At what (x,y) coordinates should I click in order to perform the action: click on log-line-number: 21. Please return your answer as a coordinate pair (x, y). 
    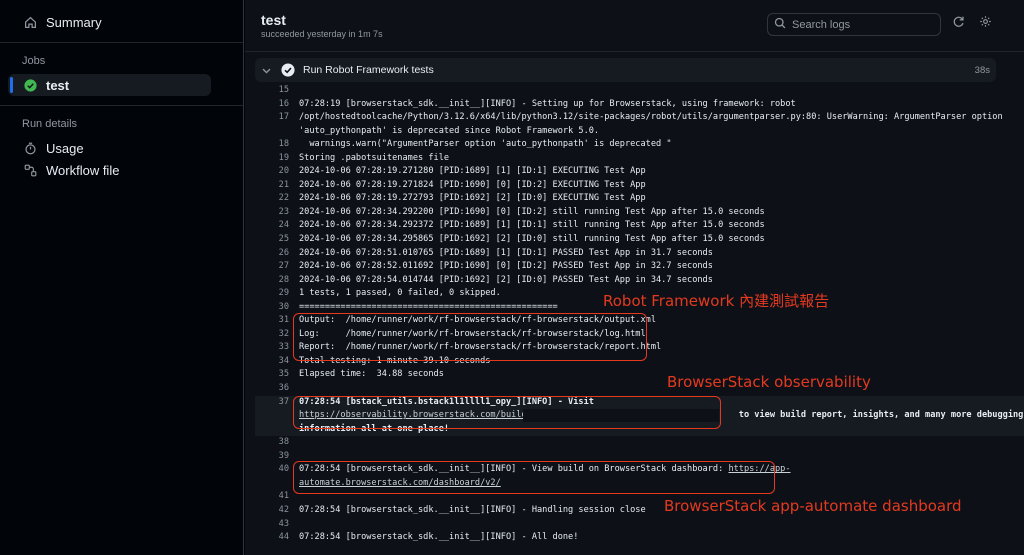
    Looking at the image, I should click on (272, 186).